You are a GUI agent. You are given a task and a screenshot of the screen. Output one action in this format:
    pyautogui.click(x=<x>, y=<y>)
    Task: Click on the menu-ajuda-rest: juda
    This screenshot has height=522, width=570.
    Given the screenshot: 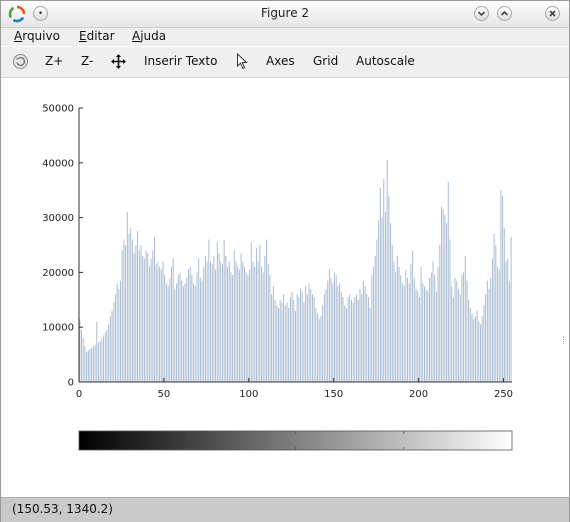 What is the action you would take?
    pyautogui.click(x=153, y=36)
    